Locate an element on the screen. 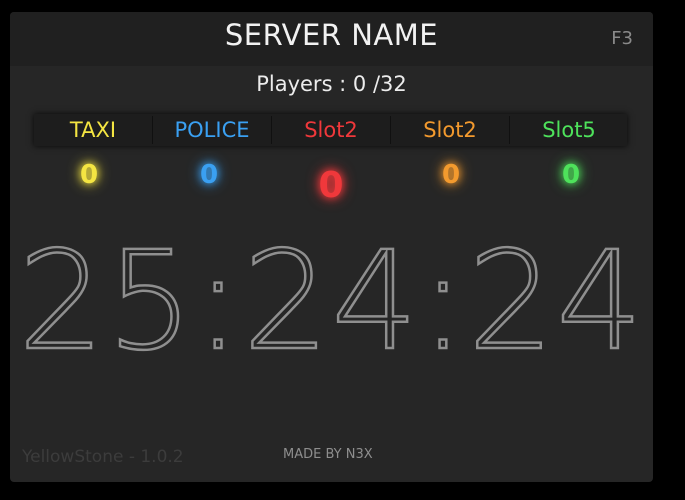 This screenshot has height=500, width=685. team-label-slot2b: Slot2 is located at coordinates (450, 130).